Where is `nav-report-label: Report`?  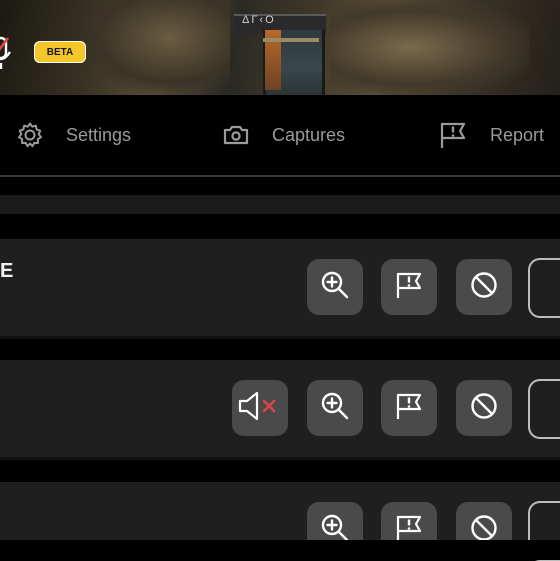 nav-report-label: Report is located at coordinates (517, 134).